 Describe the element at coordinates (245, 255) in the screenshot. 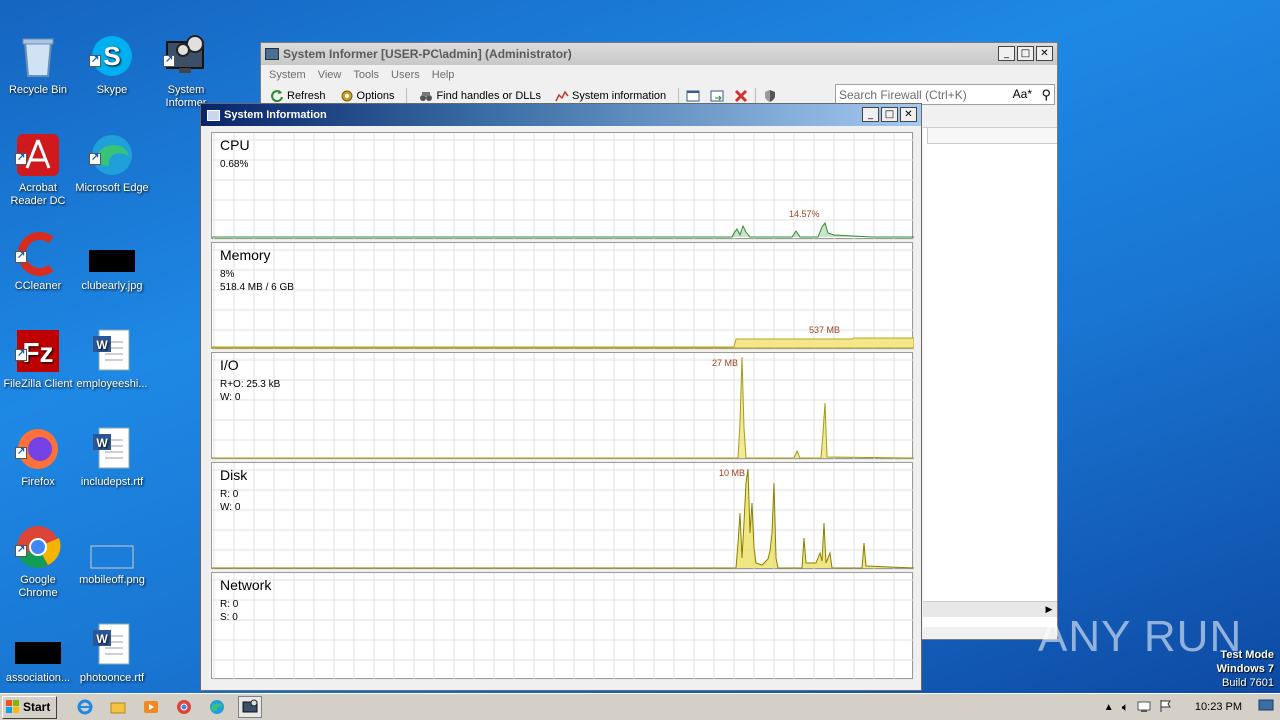

I see `memory-label: Memory` at that location.